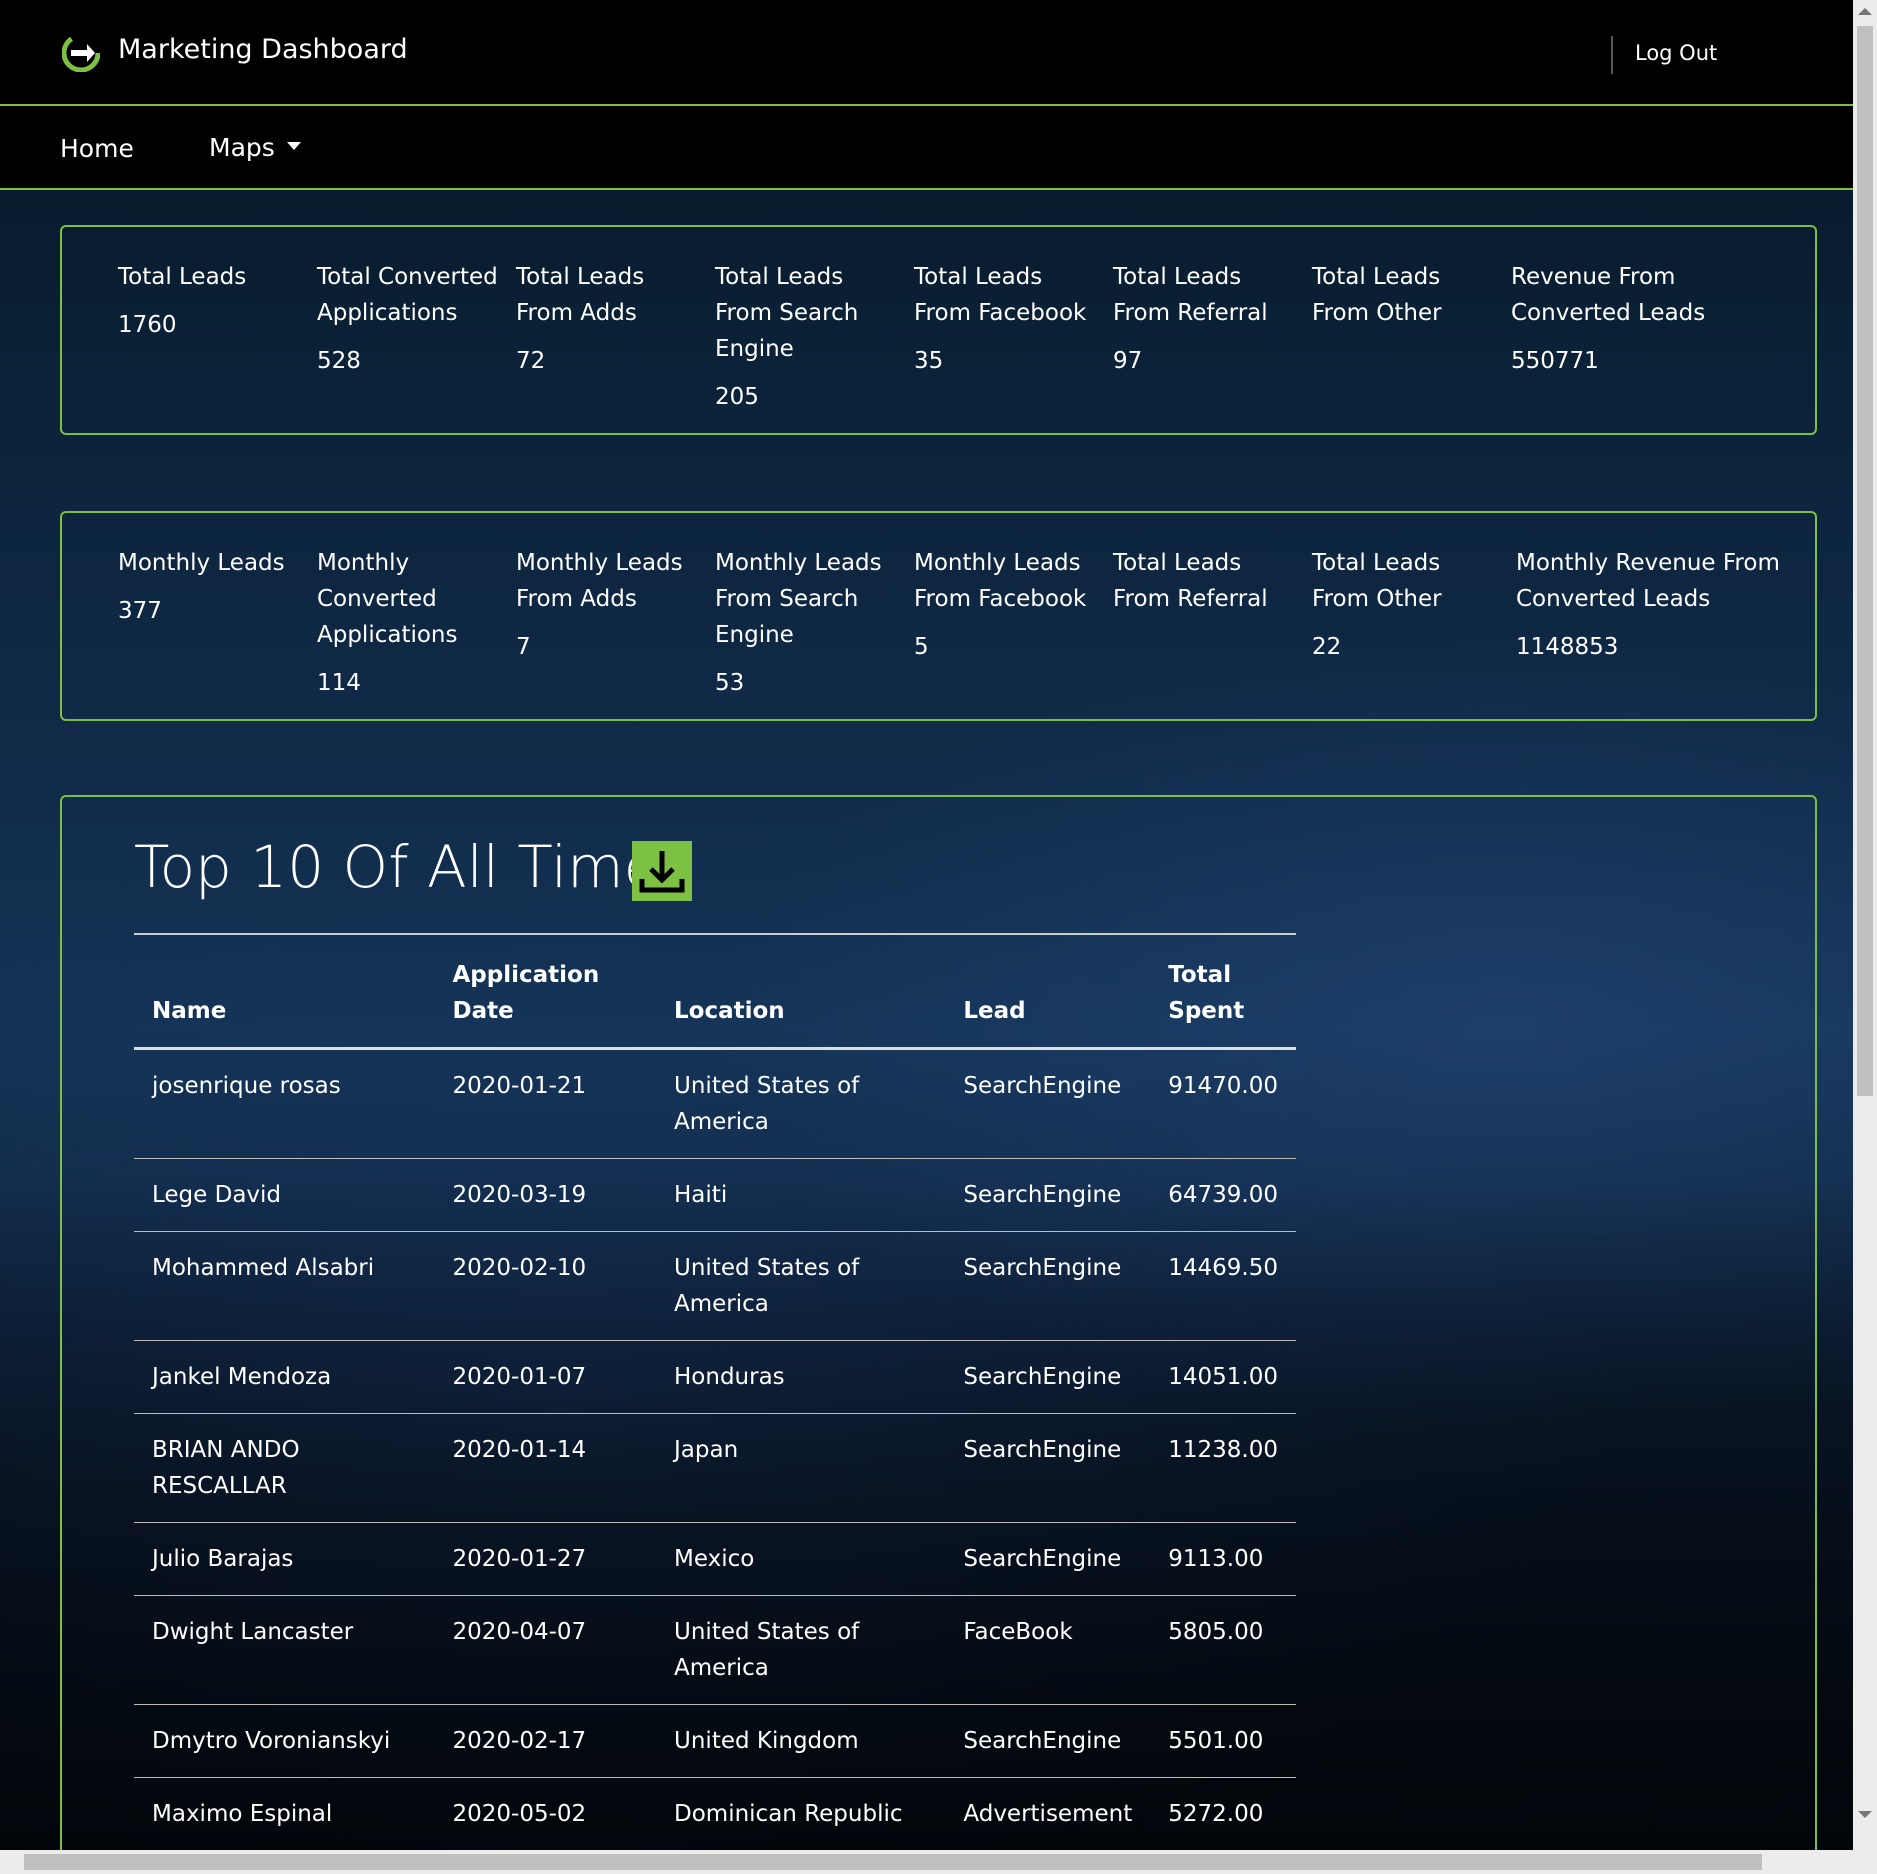  I want to click on monthly-stat-value: 114, so click(339, 683).